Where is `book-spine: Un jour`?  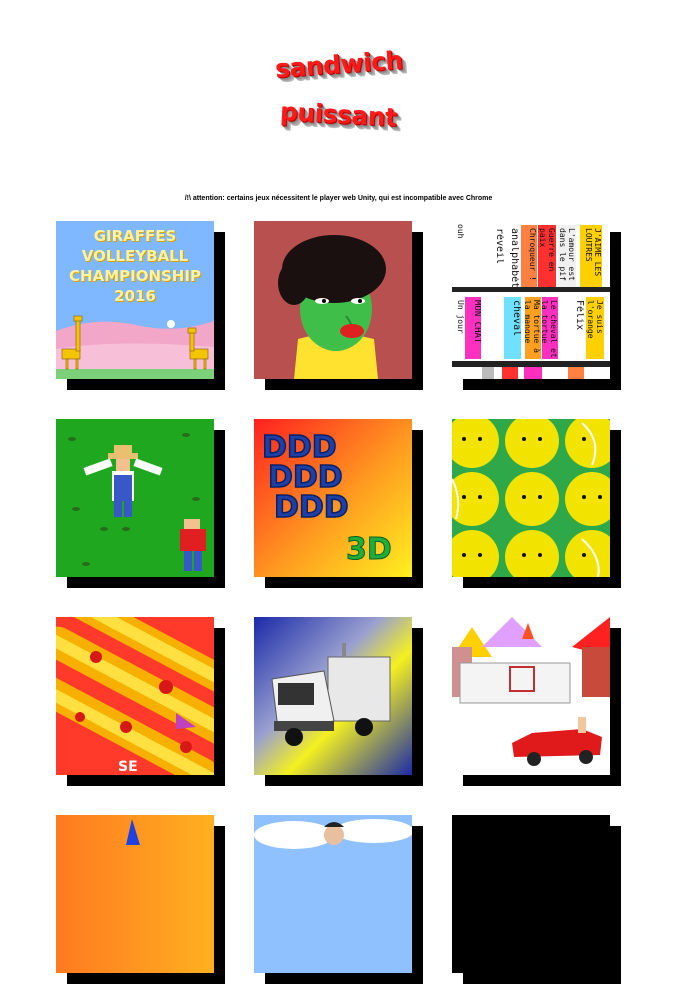 book-spine: Un jour is located at coordinates (458, 328).